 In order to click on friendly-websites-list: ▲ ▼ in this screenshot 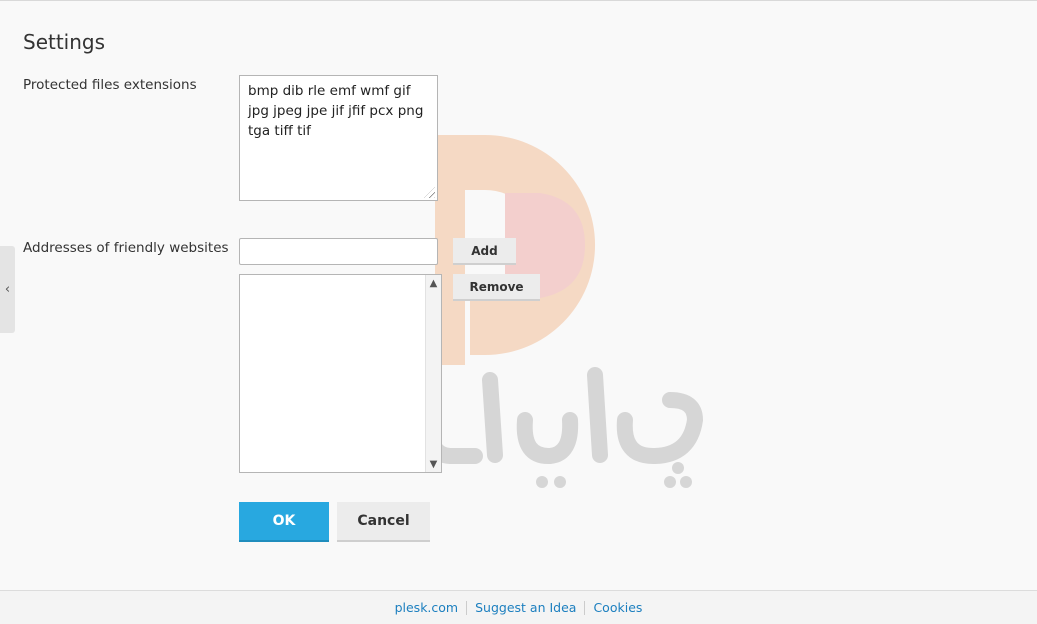, I will do `click(340, 373)`.